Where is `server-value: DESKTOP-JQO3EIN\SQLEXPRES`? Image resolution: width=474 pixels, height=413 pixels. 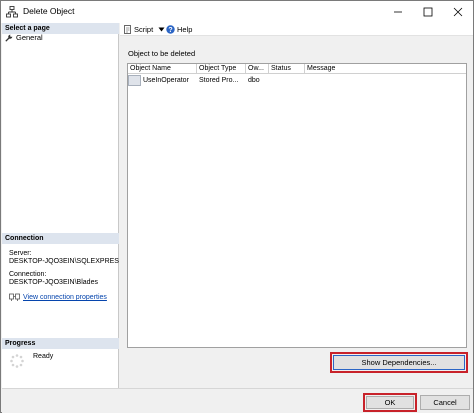
server-value: DESKTOP-JQO3EIN\SQLEXPRES is located at coordinates (64, 261).